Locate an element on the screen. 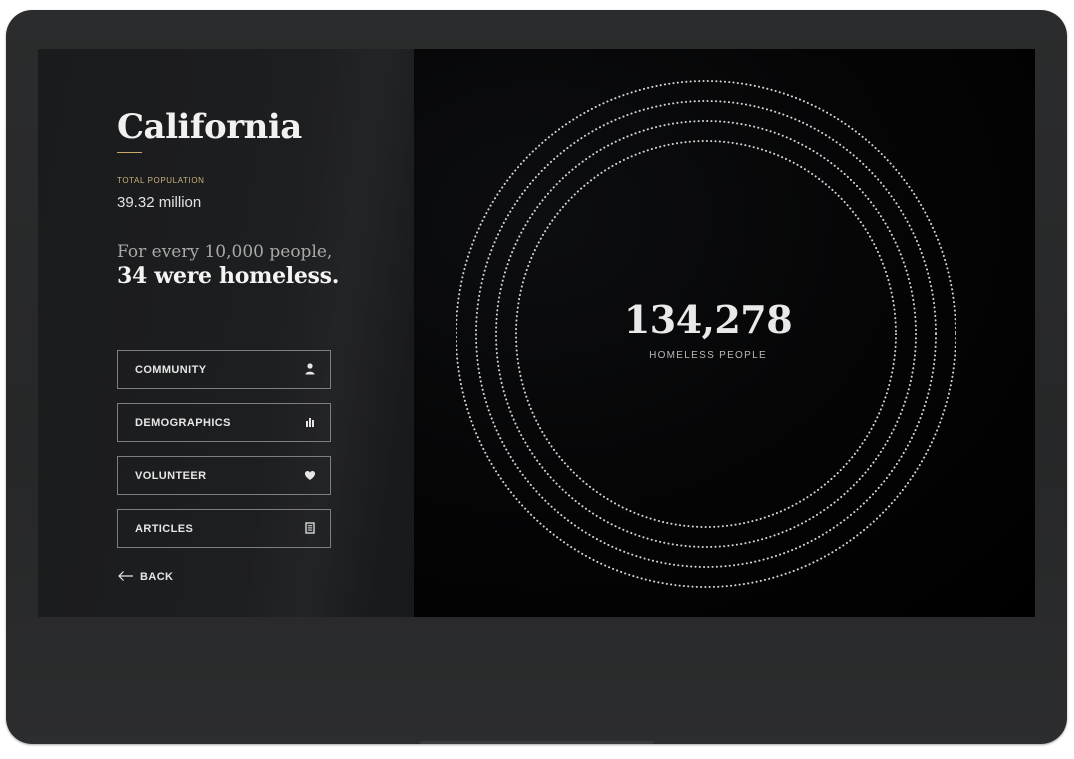 This screenshot has height=759, width=1074. rate-intro: For every 10,000 people, is located at coordinates (225, 252).